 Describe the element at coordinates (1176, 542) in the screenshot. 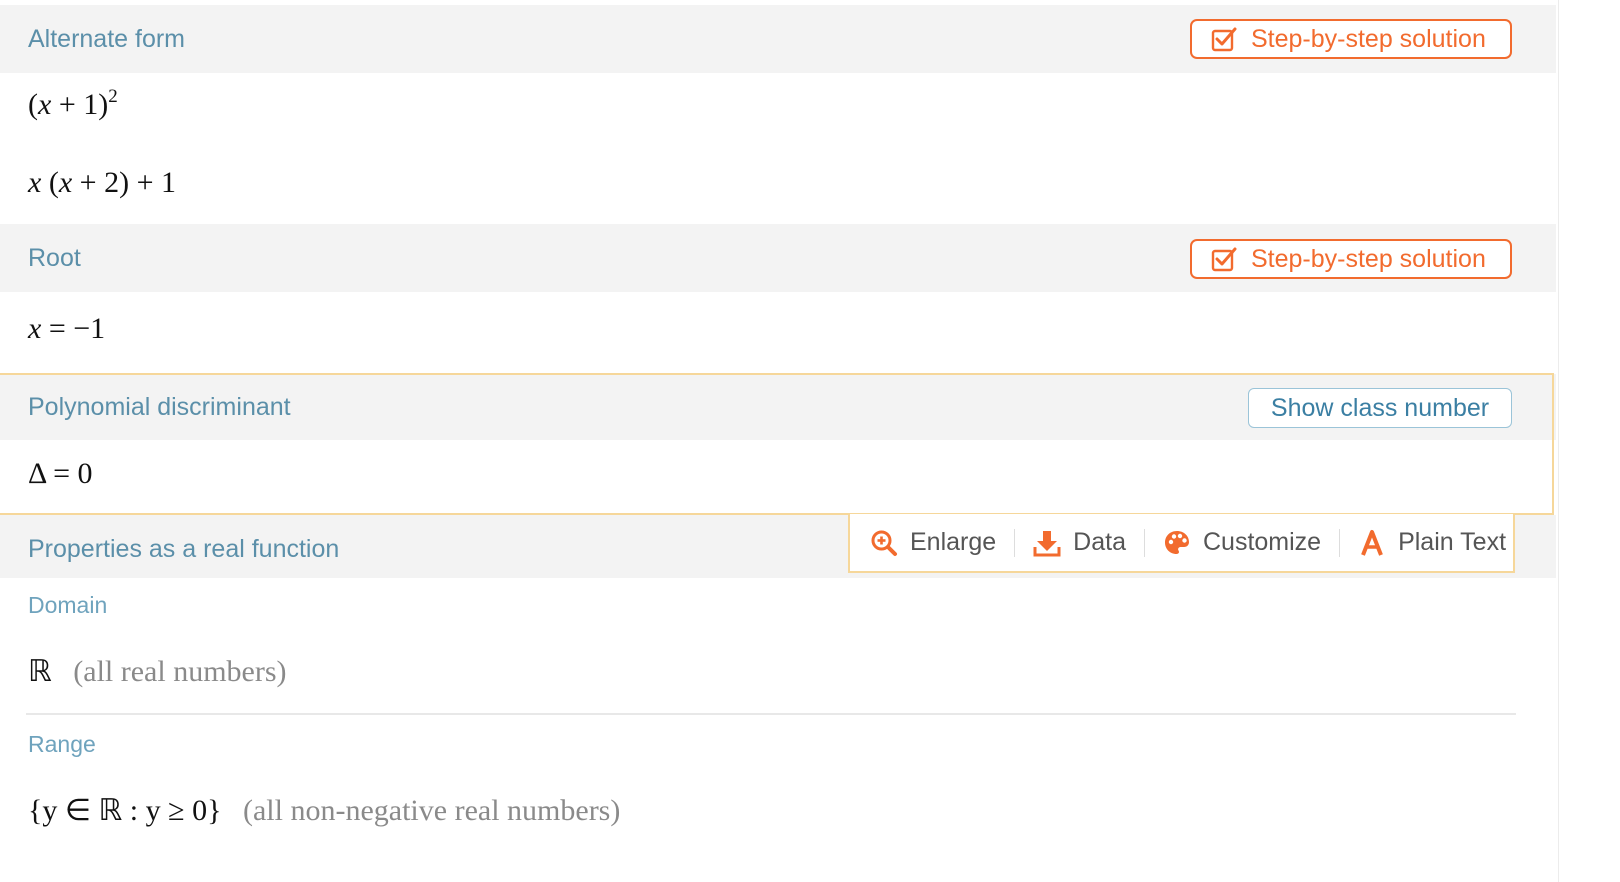

I see `palette-icon` at that location.